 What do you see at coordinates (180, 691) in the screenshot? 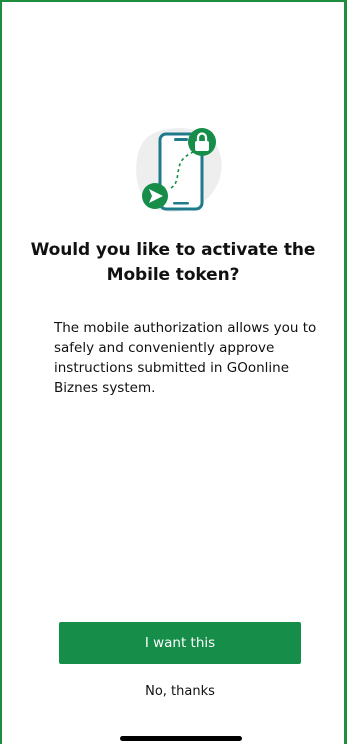
I see `decline-button: No, thanks` at bounding box center [180, 691].